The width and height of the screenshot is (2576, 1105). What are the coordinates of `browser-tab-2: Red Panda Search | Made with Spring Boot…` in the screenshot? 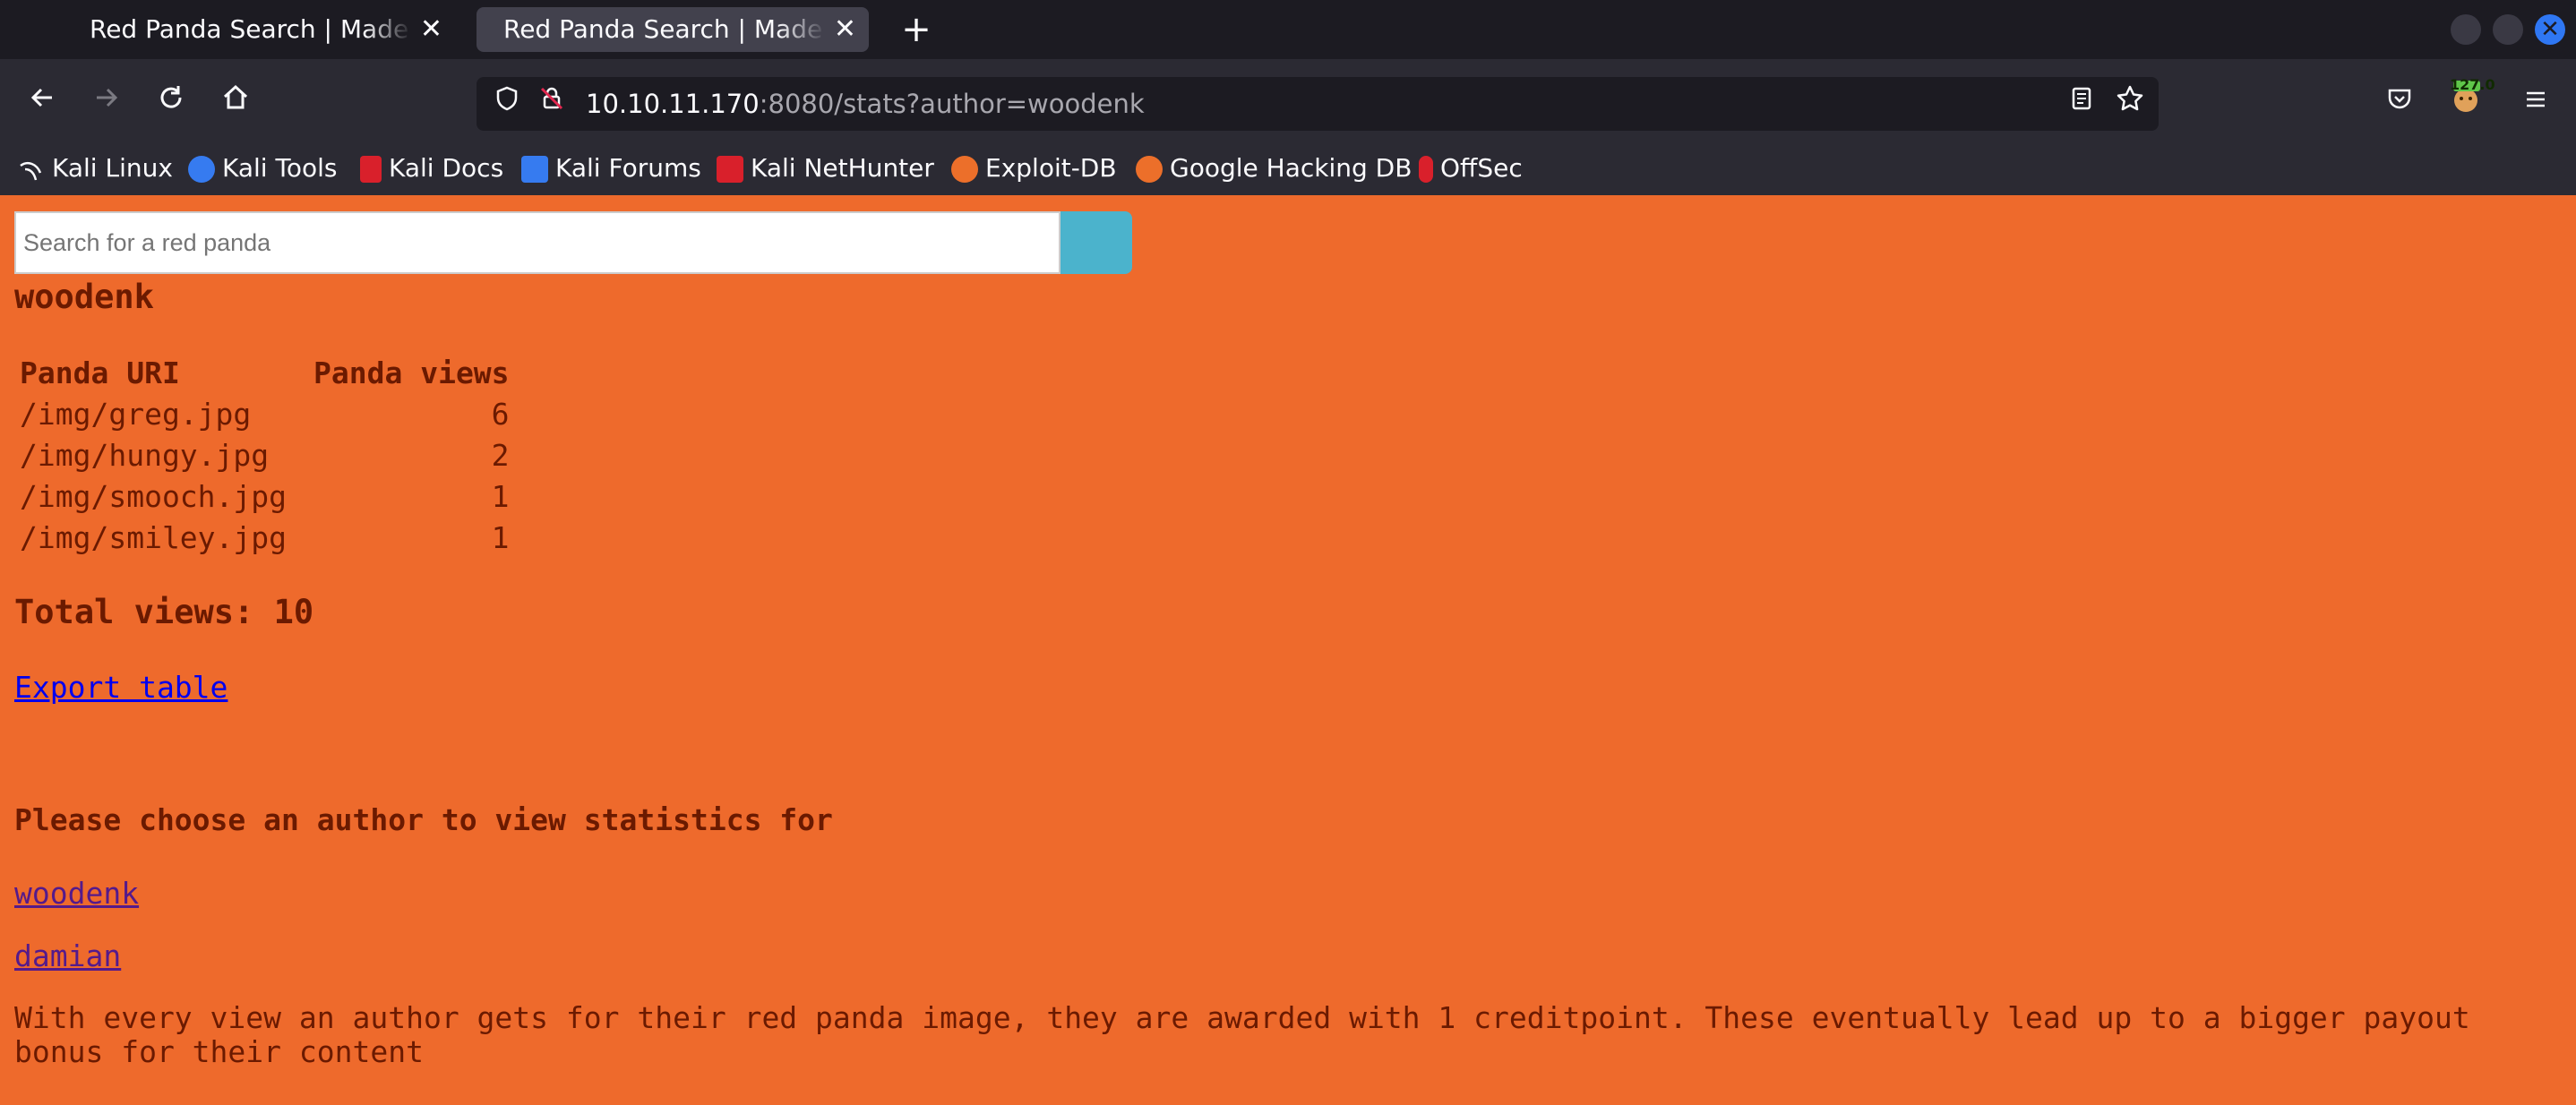 It's located at (673, 29).